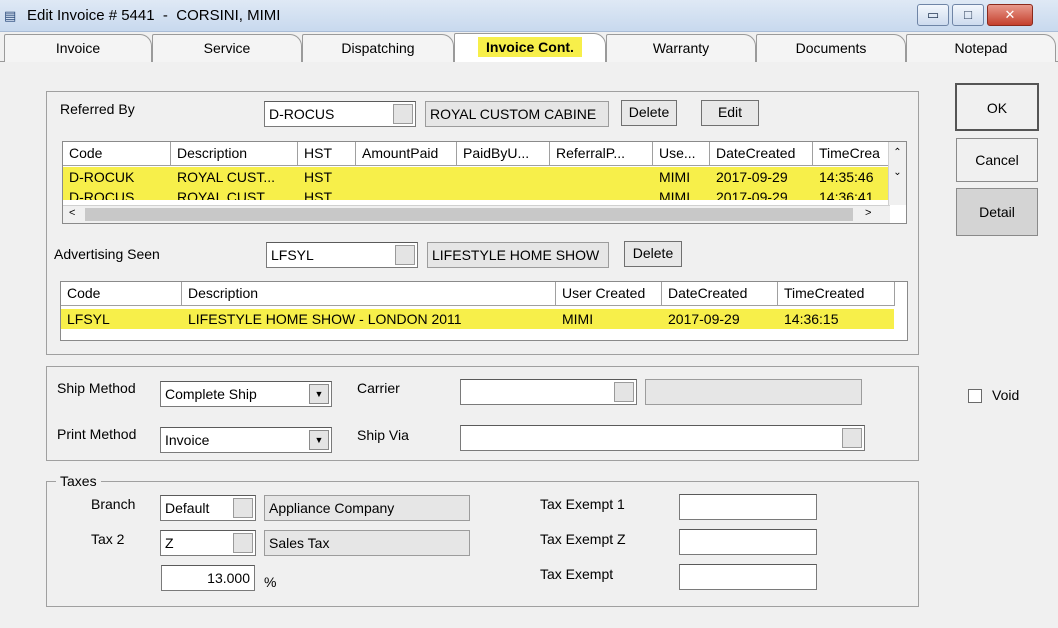 The image size is (1058, 628). What do you see at coordinates (997, 212) in the screenshot?
I see `detail-button: Detail` at bounding box center [997, 212].